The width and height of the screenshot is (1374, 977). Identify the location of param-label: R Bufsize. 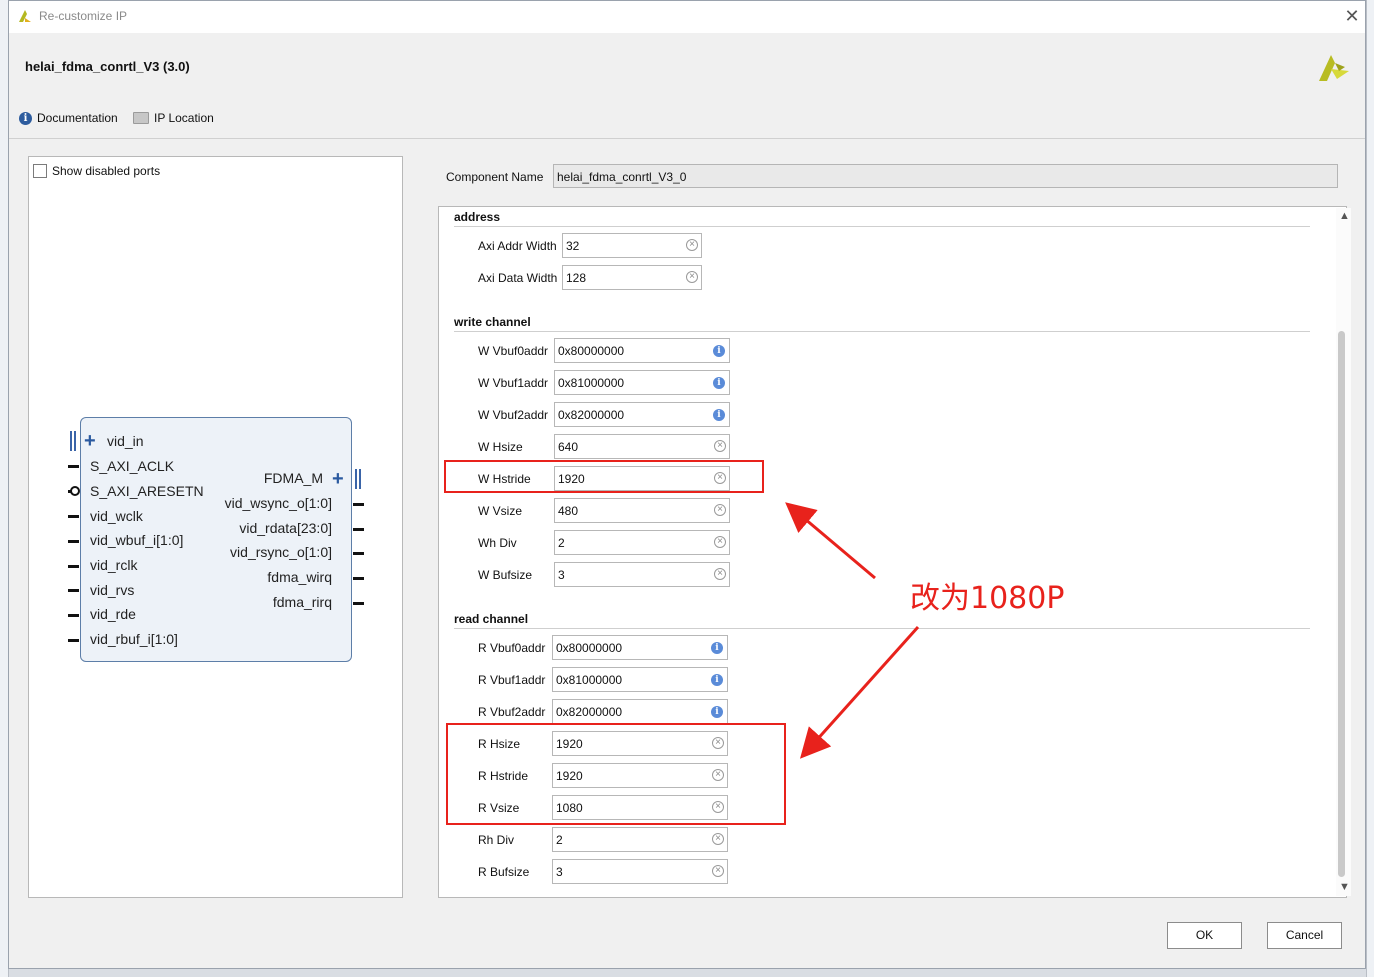
(504, 872).